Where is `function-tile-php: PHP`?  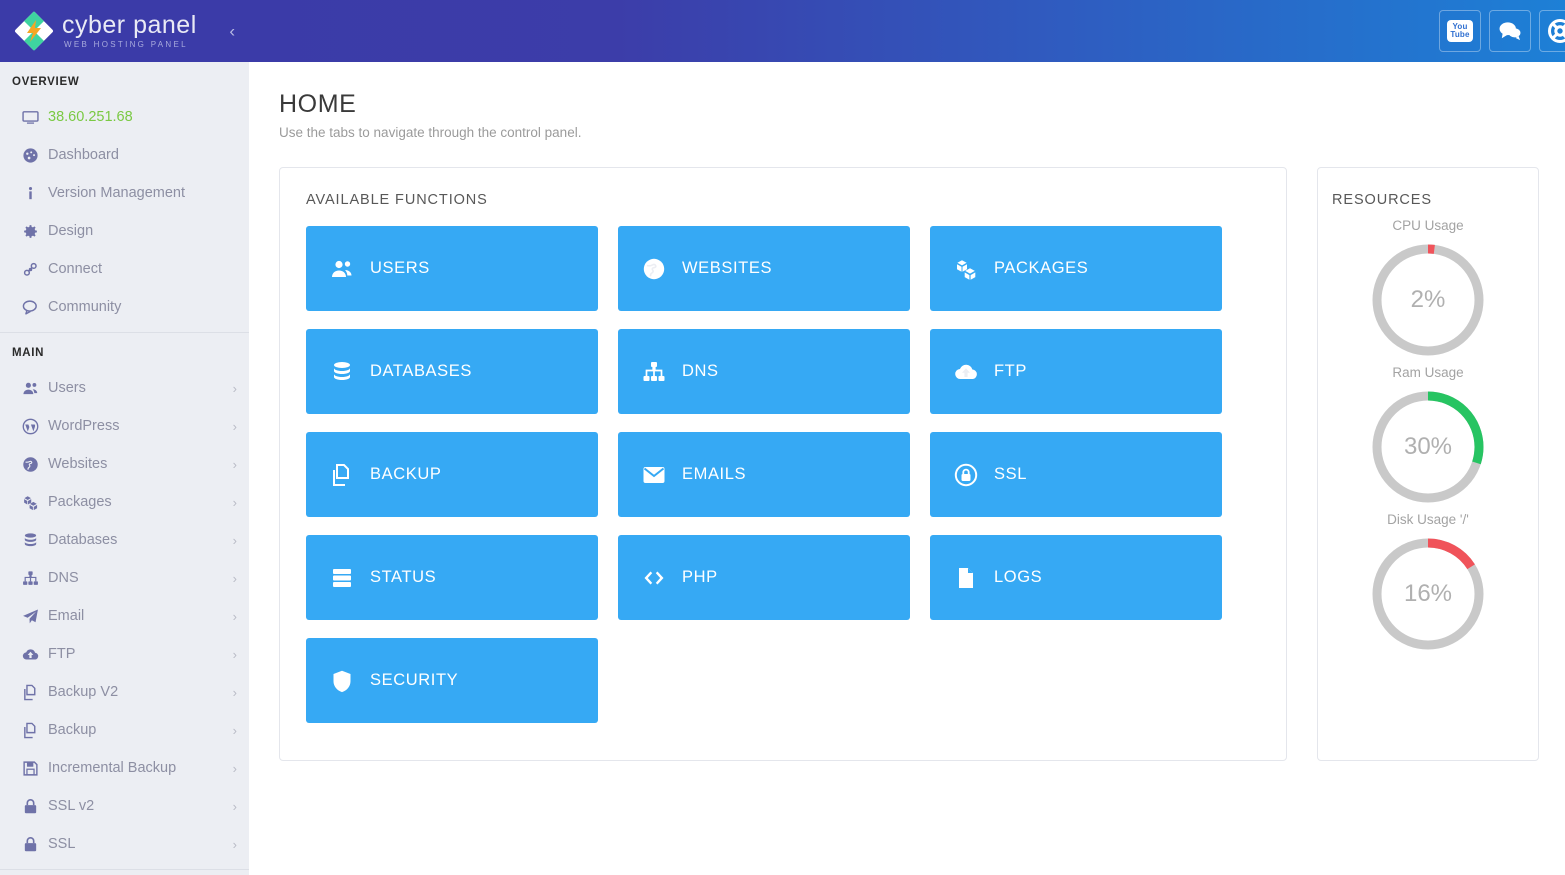
function-tile-php: PHP is located at coordinates (764, 577).